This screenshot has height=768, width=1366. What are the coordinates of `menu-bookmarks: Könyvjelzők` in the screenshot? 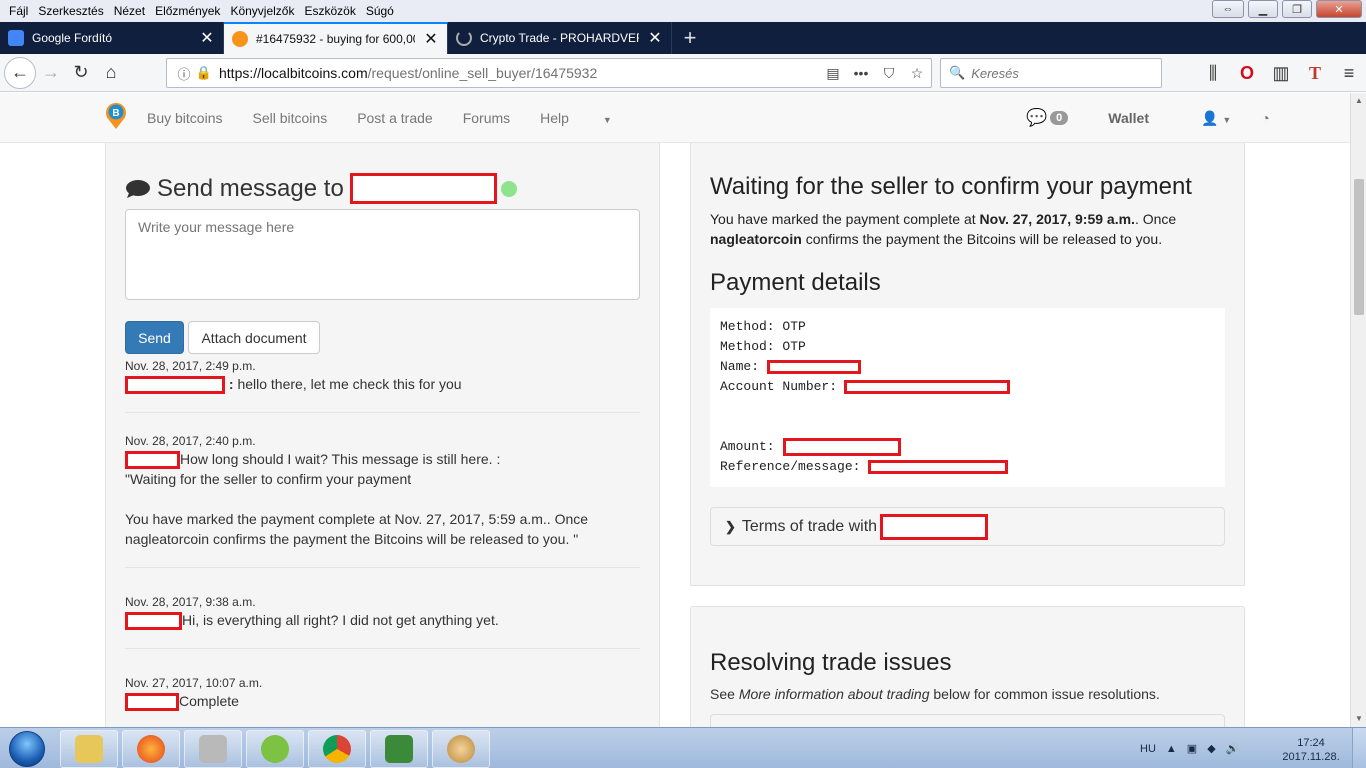 It's located at (262, 11).